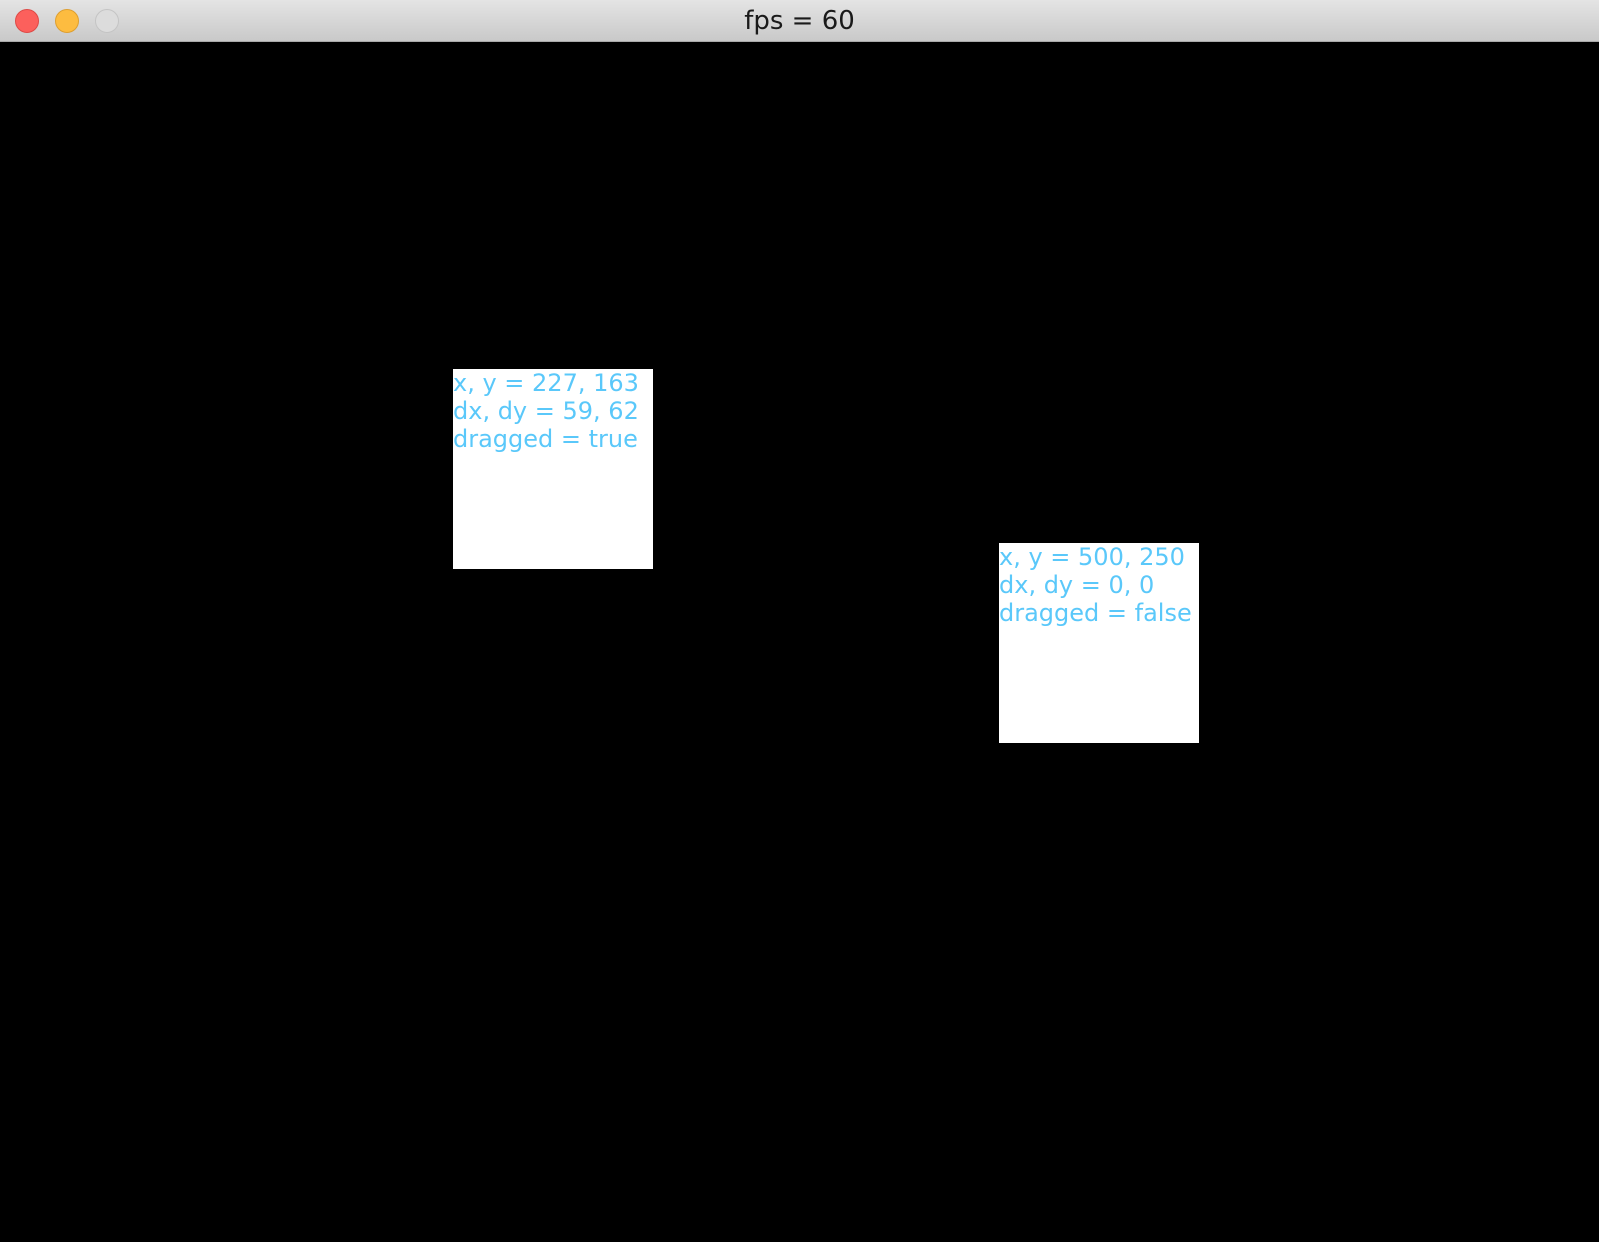 The height and width of the screenshot is (1242, 1599). I want to click on delta-readout: dx, dy = 59, 62, so click(546, 411).